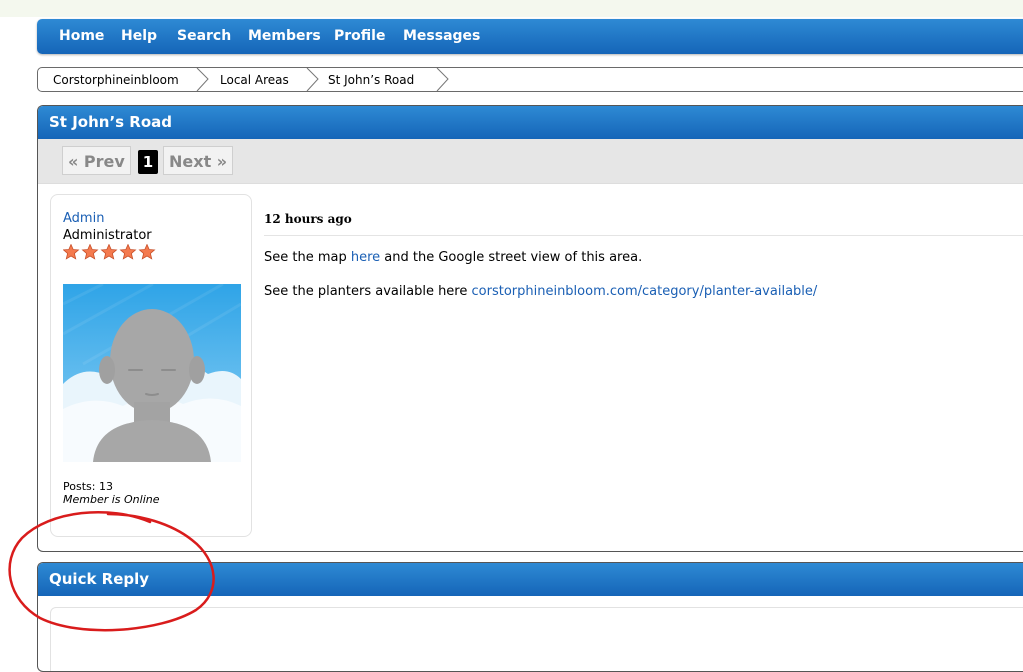 The image size is (1023, 672). I want to click on post-timestamp: 12 hours ago, so click(308, 219).